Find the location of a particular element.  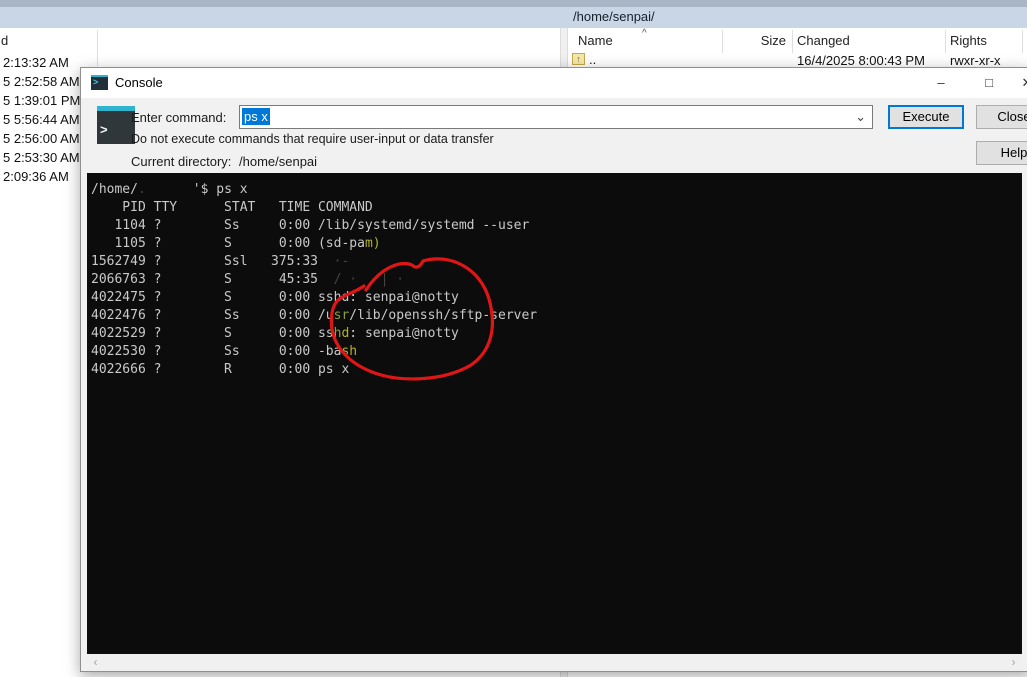

terminal-line: PID TTY STAT TIME COMMAND is located at coordinates (232, 207).